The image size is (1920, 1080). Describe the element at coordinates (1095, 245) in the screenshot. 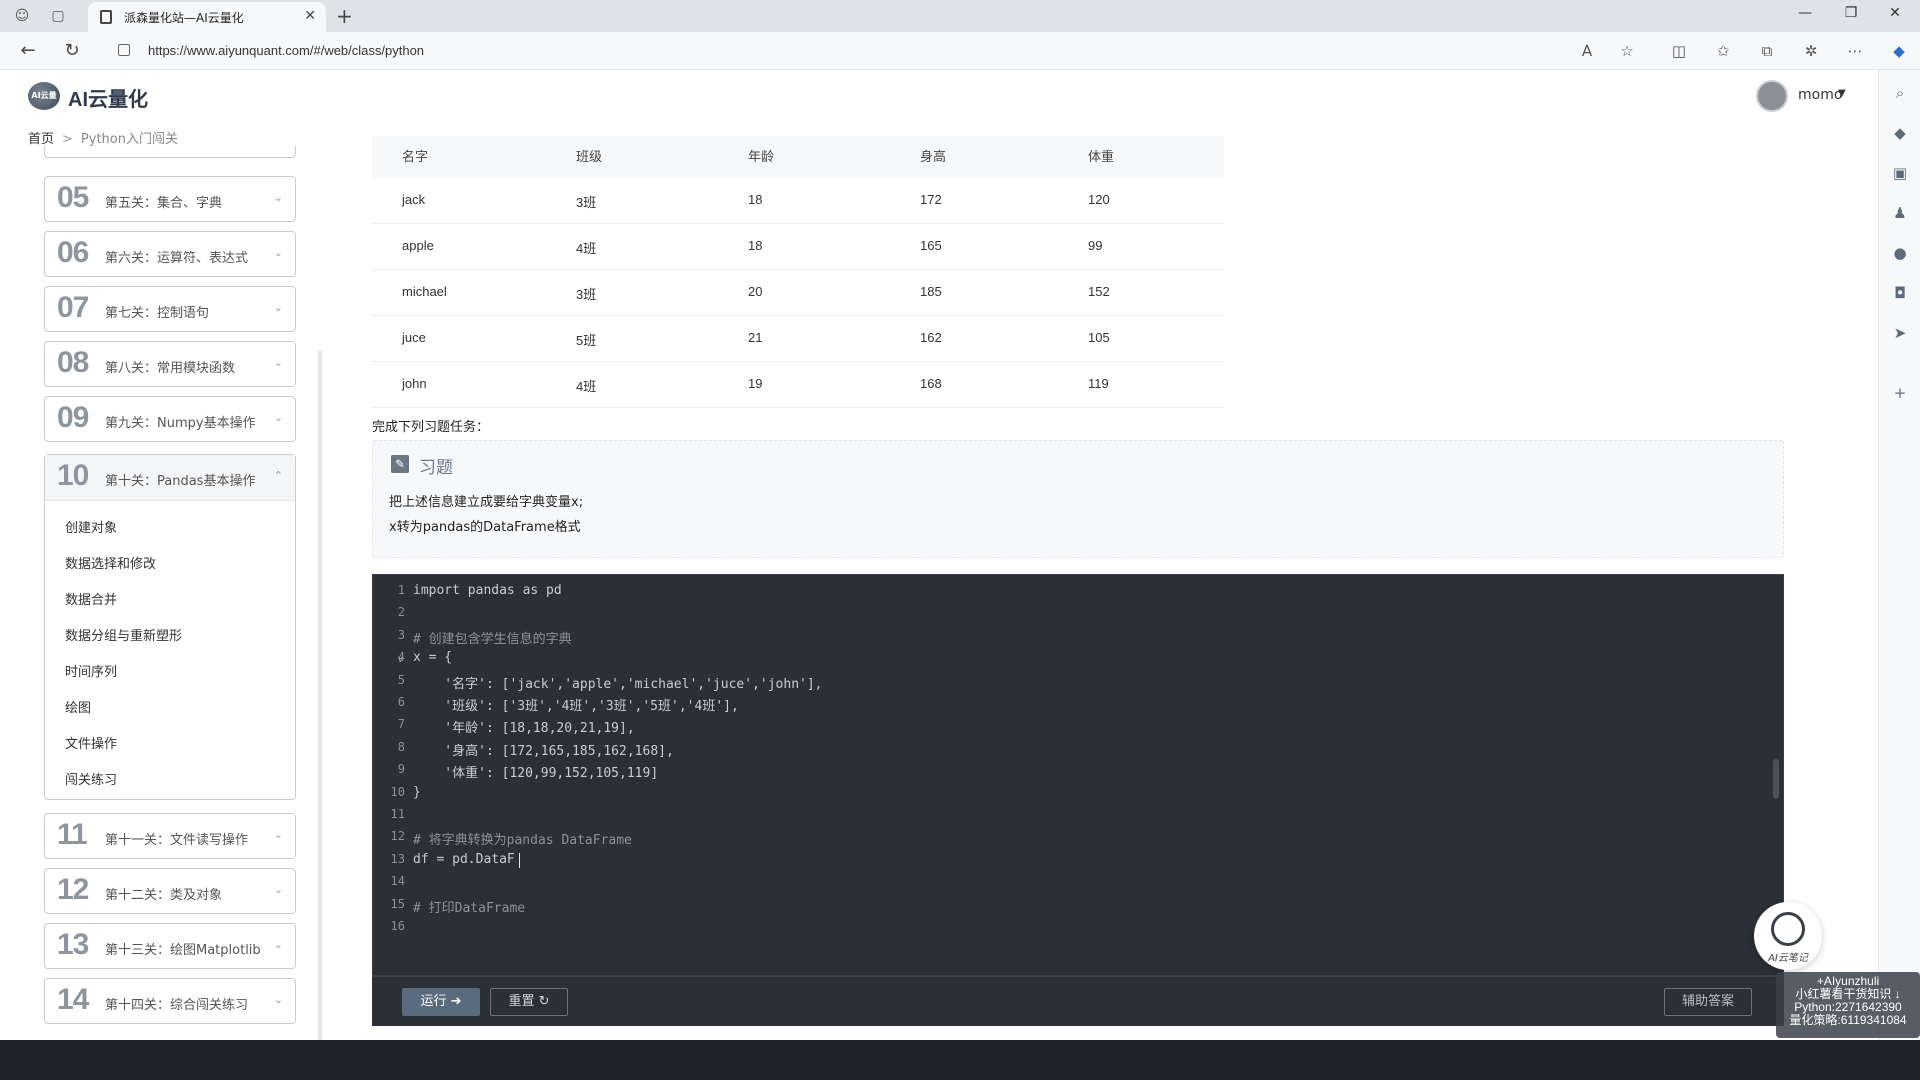

I see `table-cell: 99` at that location.